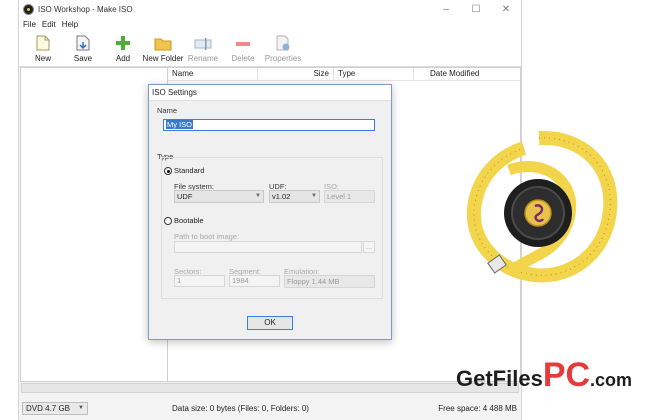  I want to click on menu-edit: Edit, so click(49, 24).